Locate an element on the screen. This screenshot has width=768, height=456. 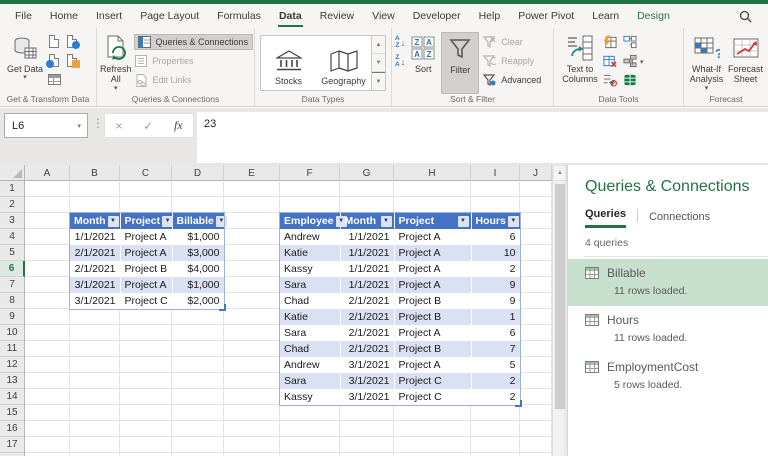
formula-bar-drag-handle: ⋮ is located at coordinates (98, 123).